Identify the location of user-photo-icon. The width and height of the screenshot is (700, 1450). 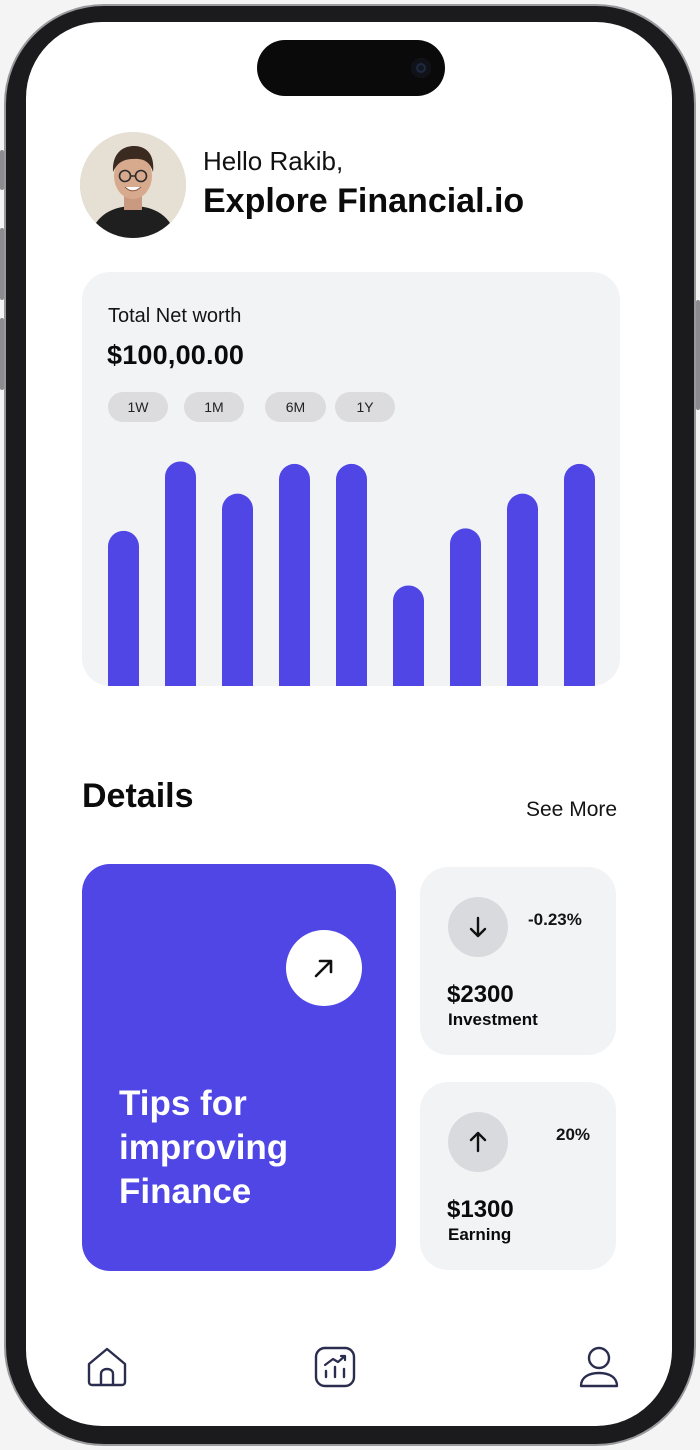
(133, 185).